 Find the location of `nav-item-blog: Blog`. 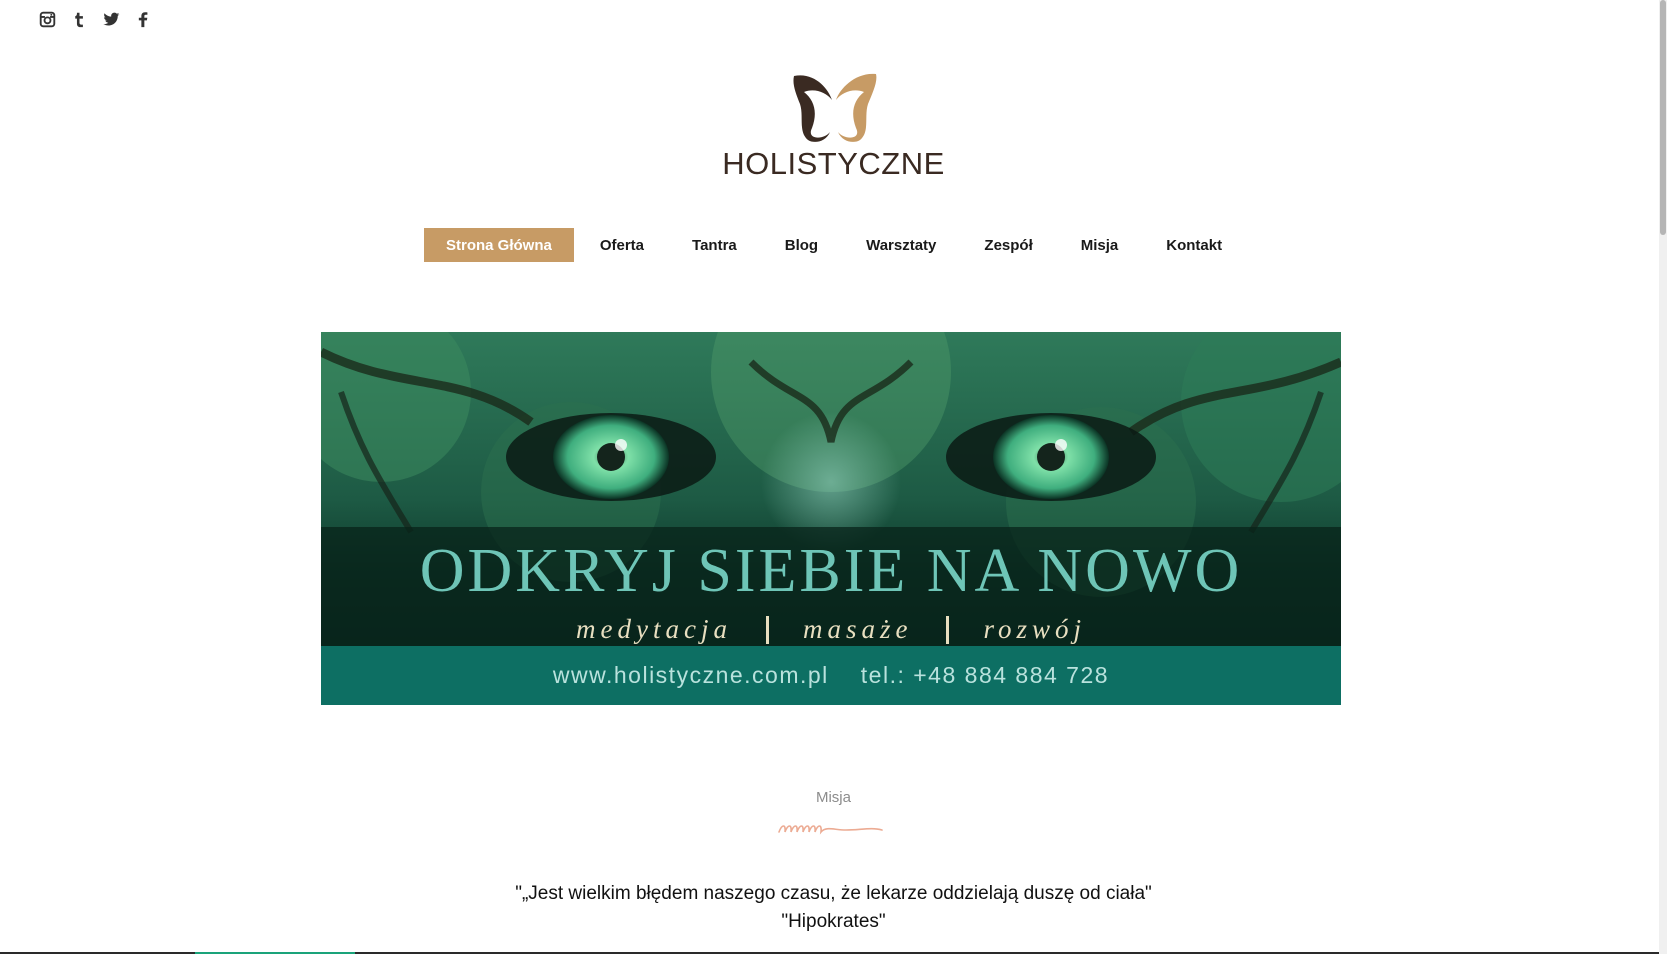

nav-item-blog: Blog is located at coordinates (801, 245).